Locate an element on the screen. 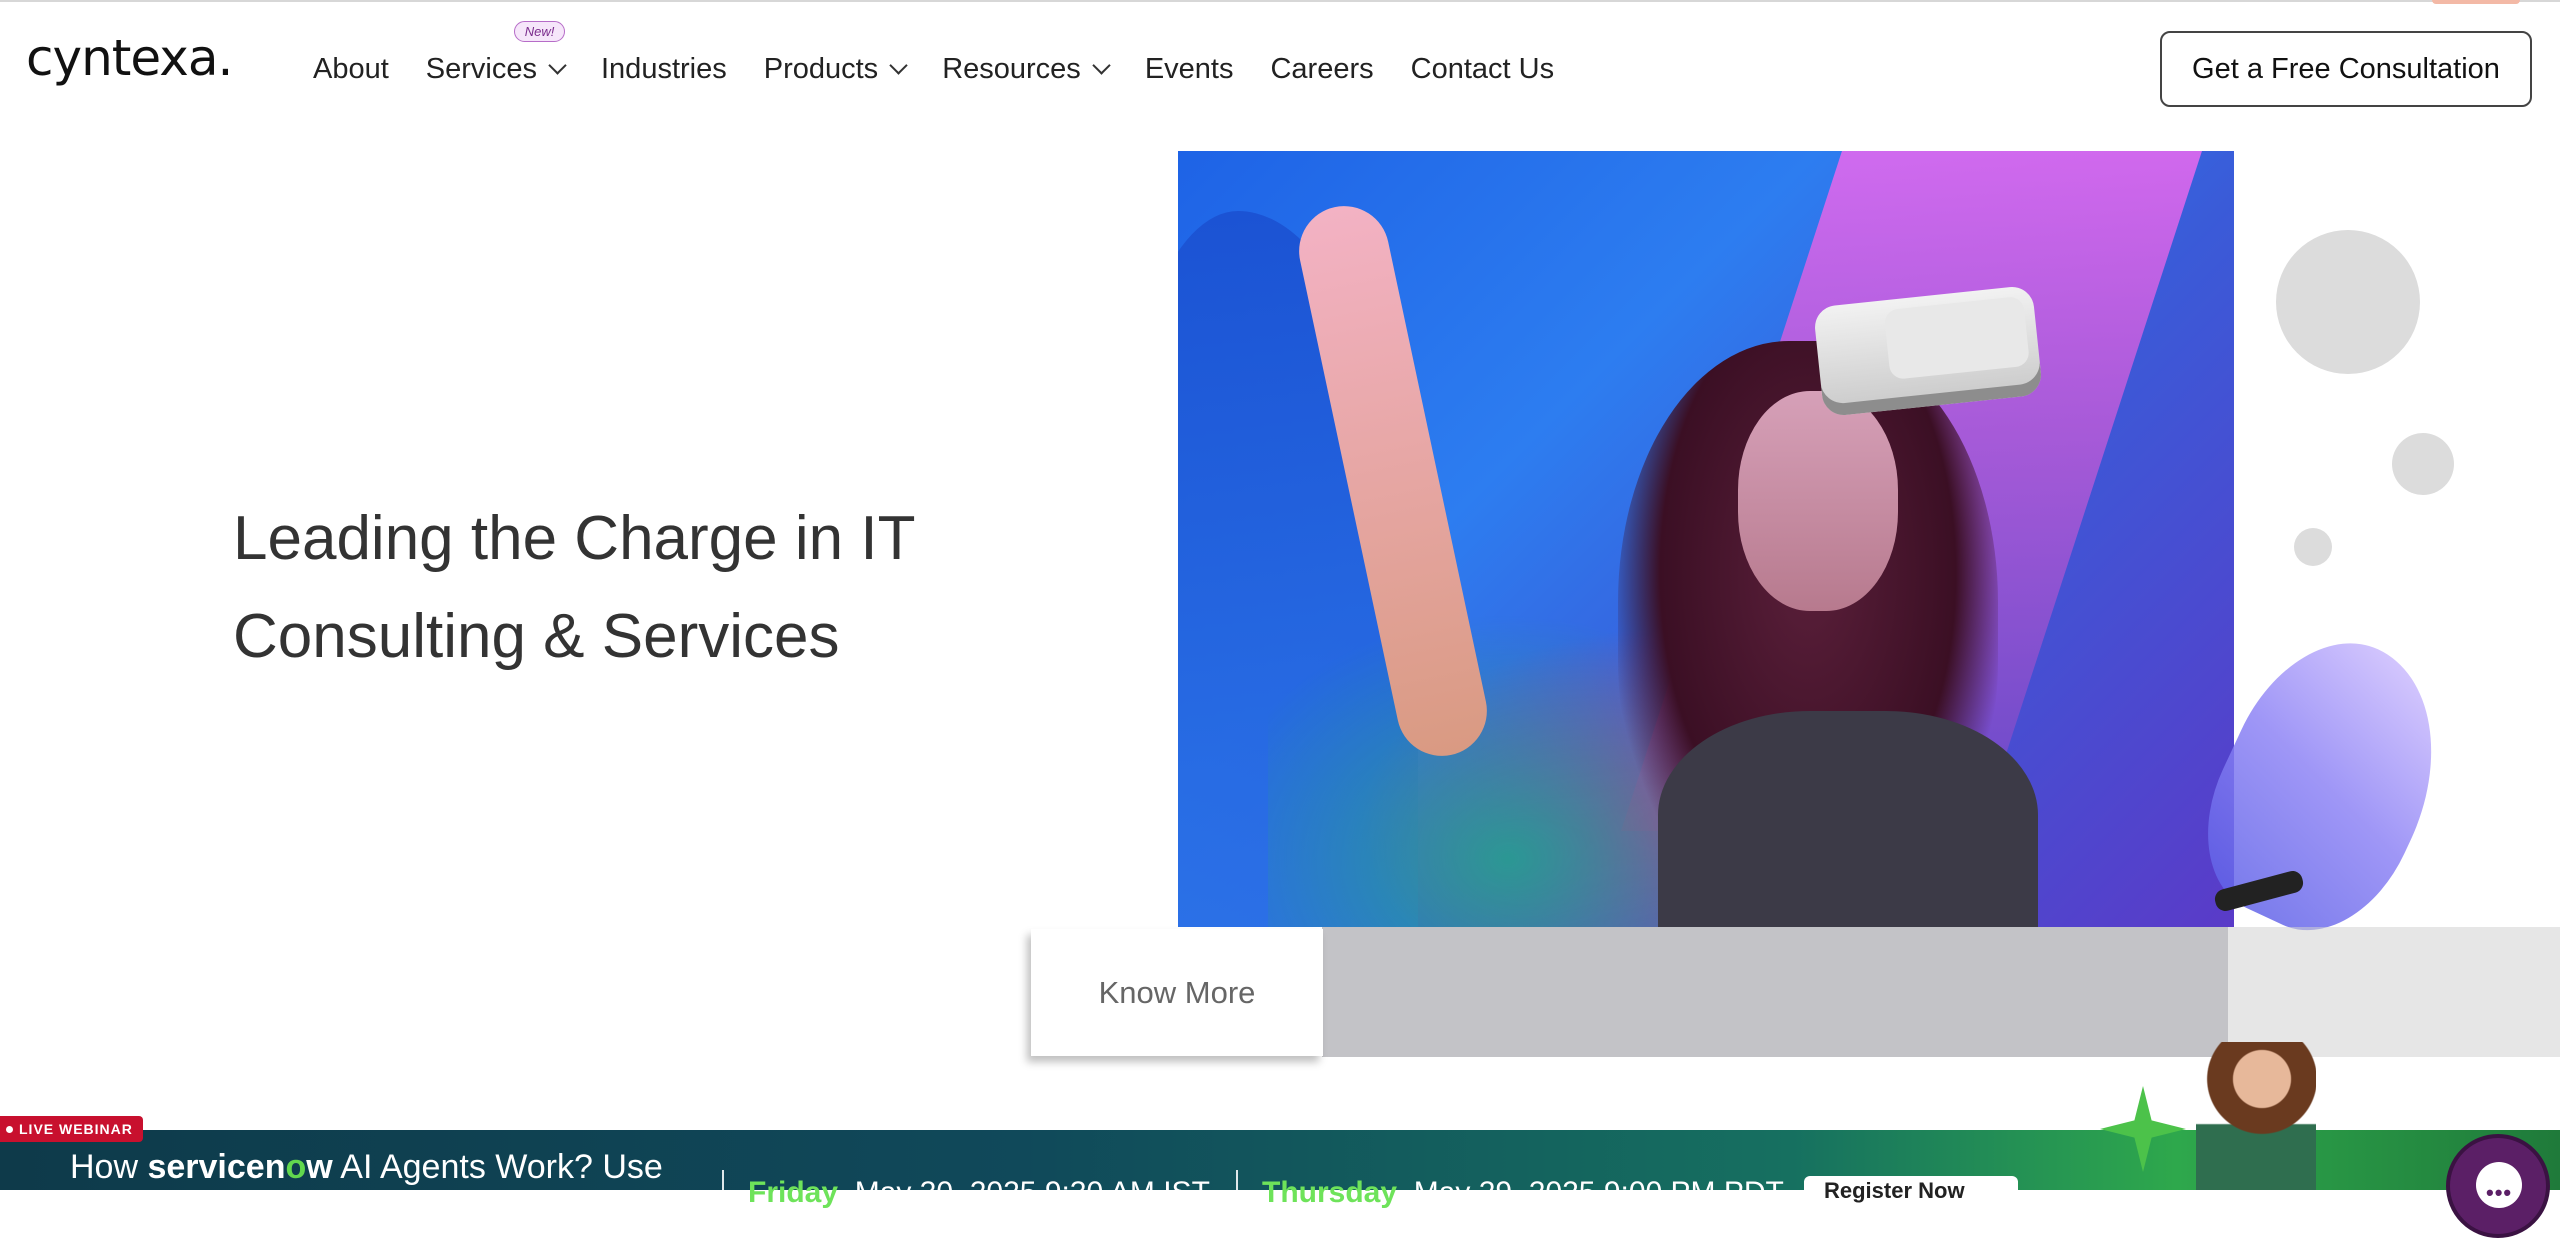  live-webinar-label: LIVE WEBINAR is located at coordinates (76, 1129).